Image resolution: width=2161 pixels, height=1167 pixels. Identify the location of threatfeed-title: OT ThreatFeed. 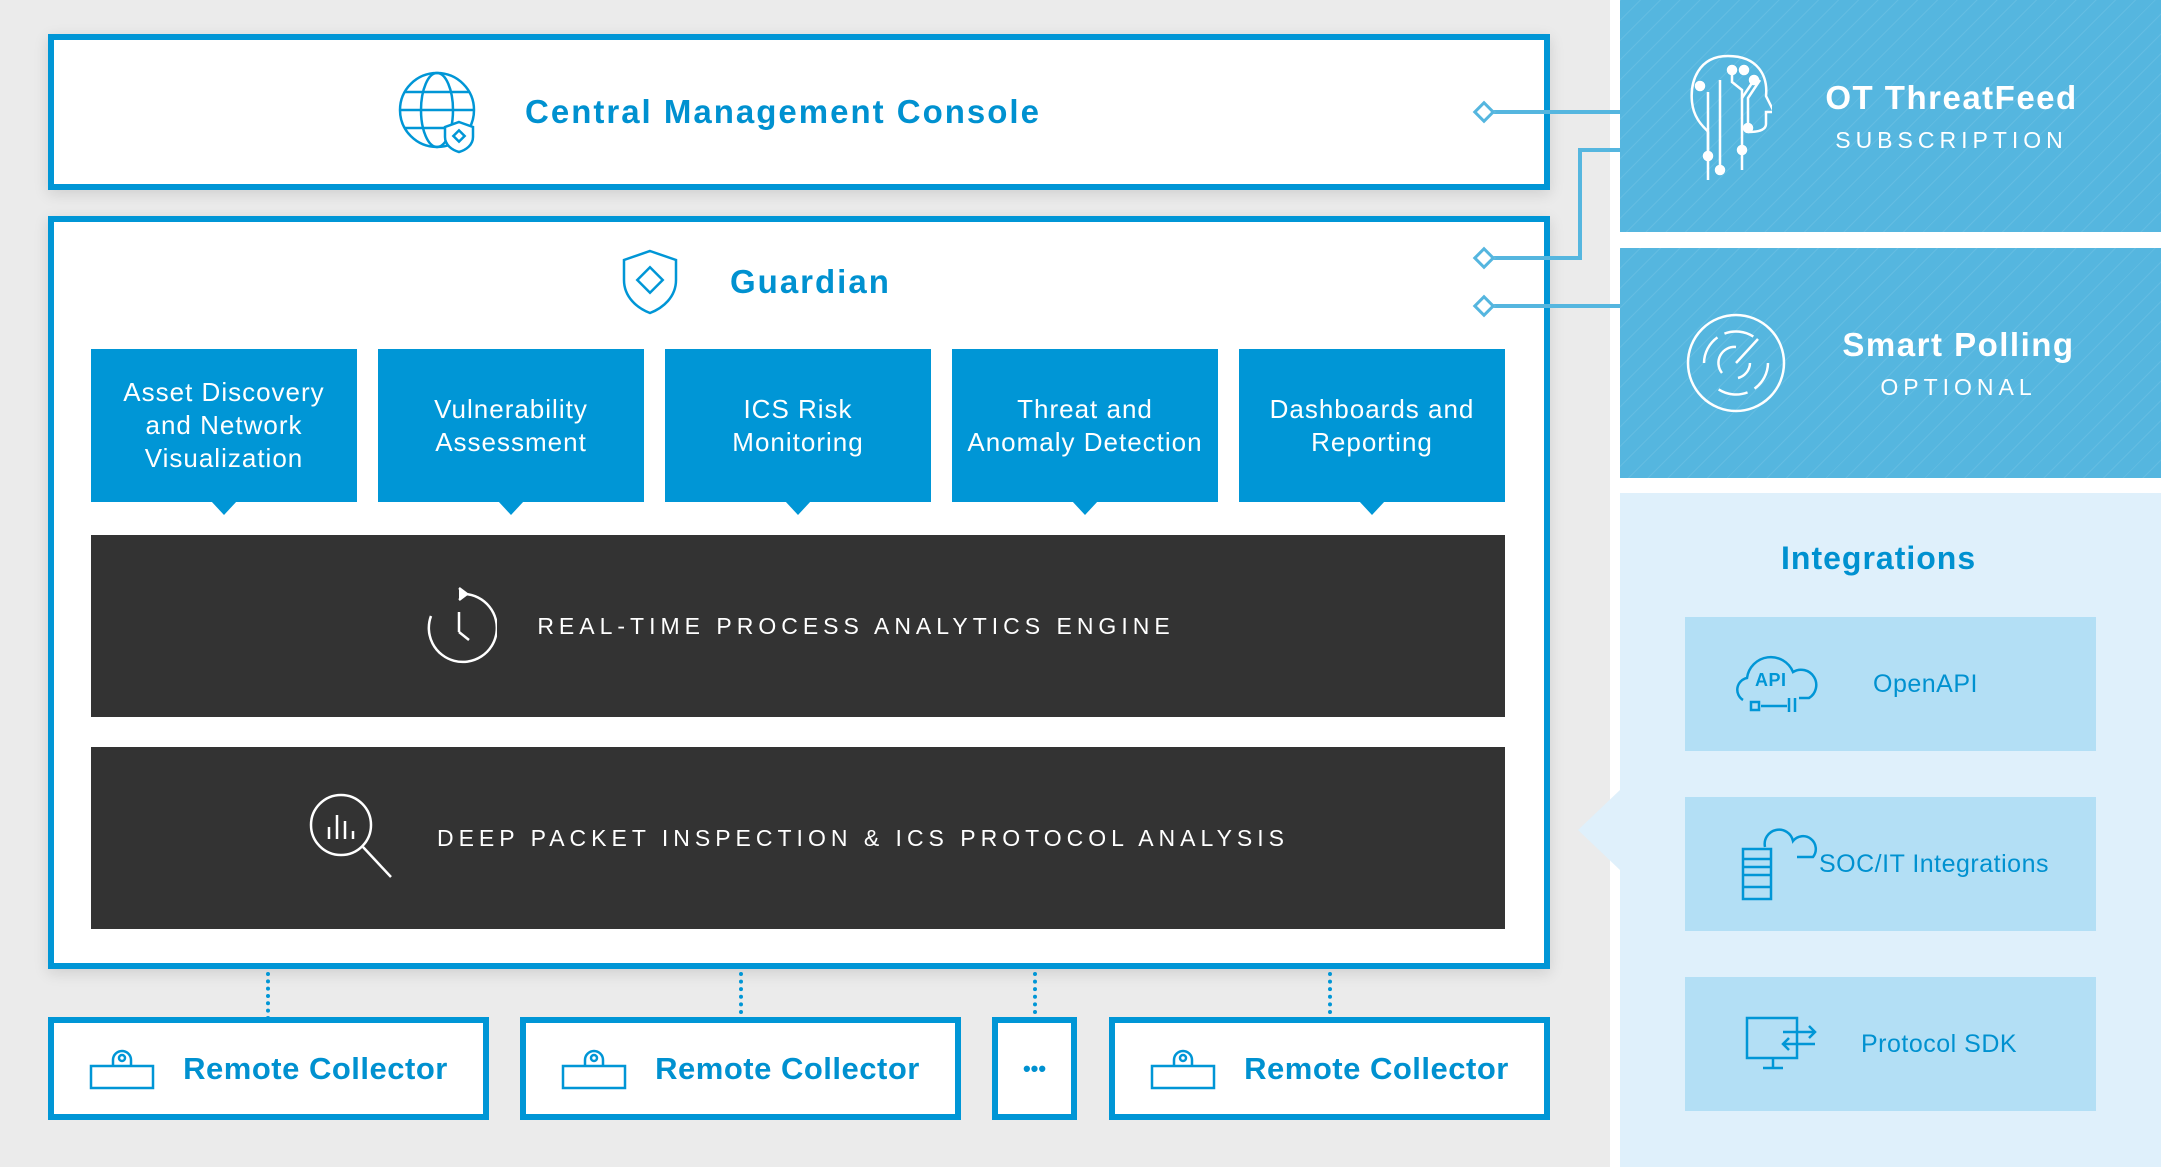
(1951, 97).